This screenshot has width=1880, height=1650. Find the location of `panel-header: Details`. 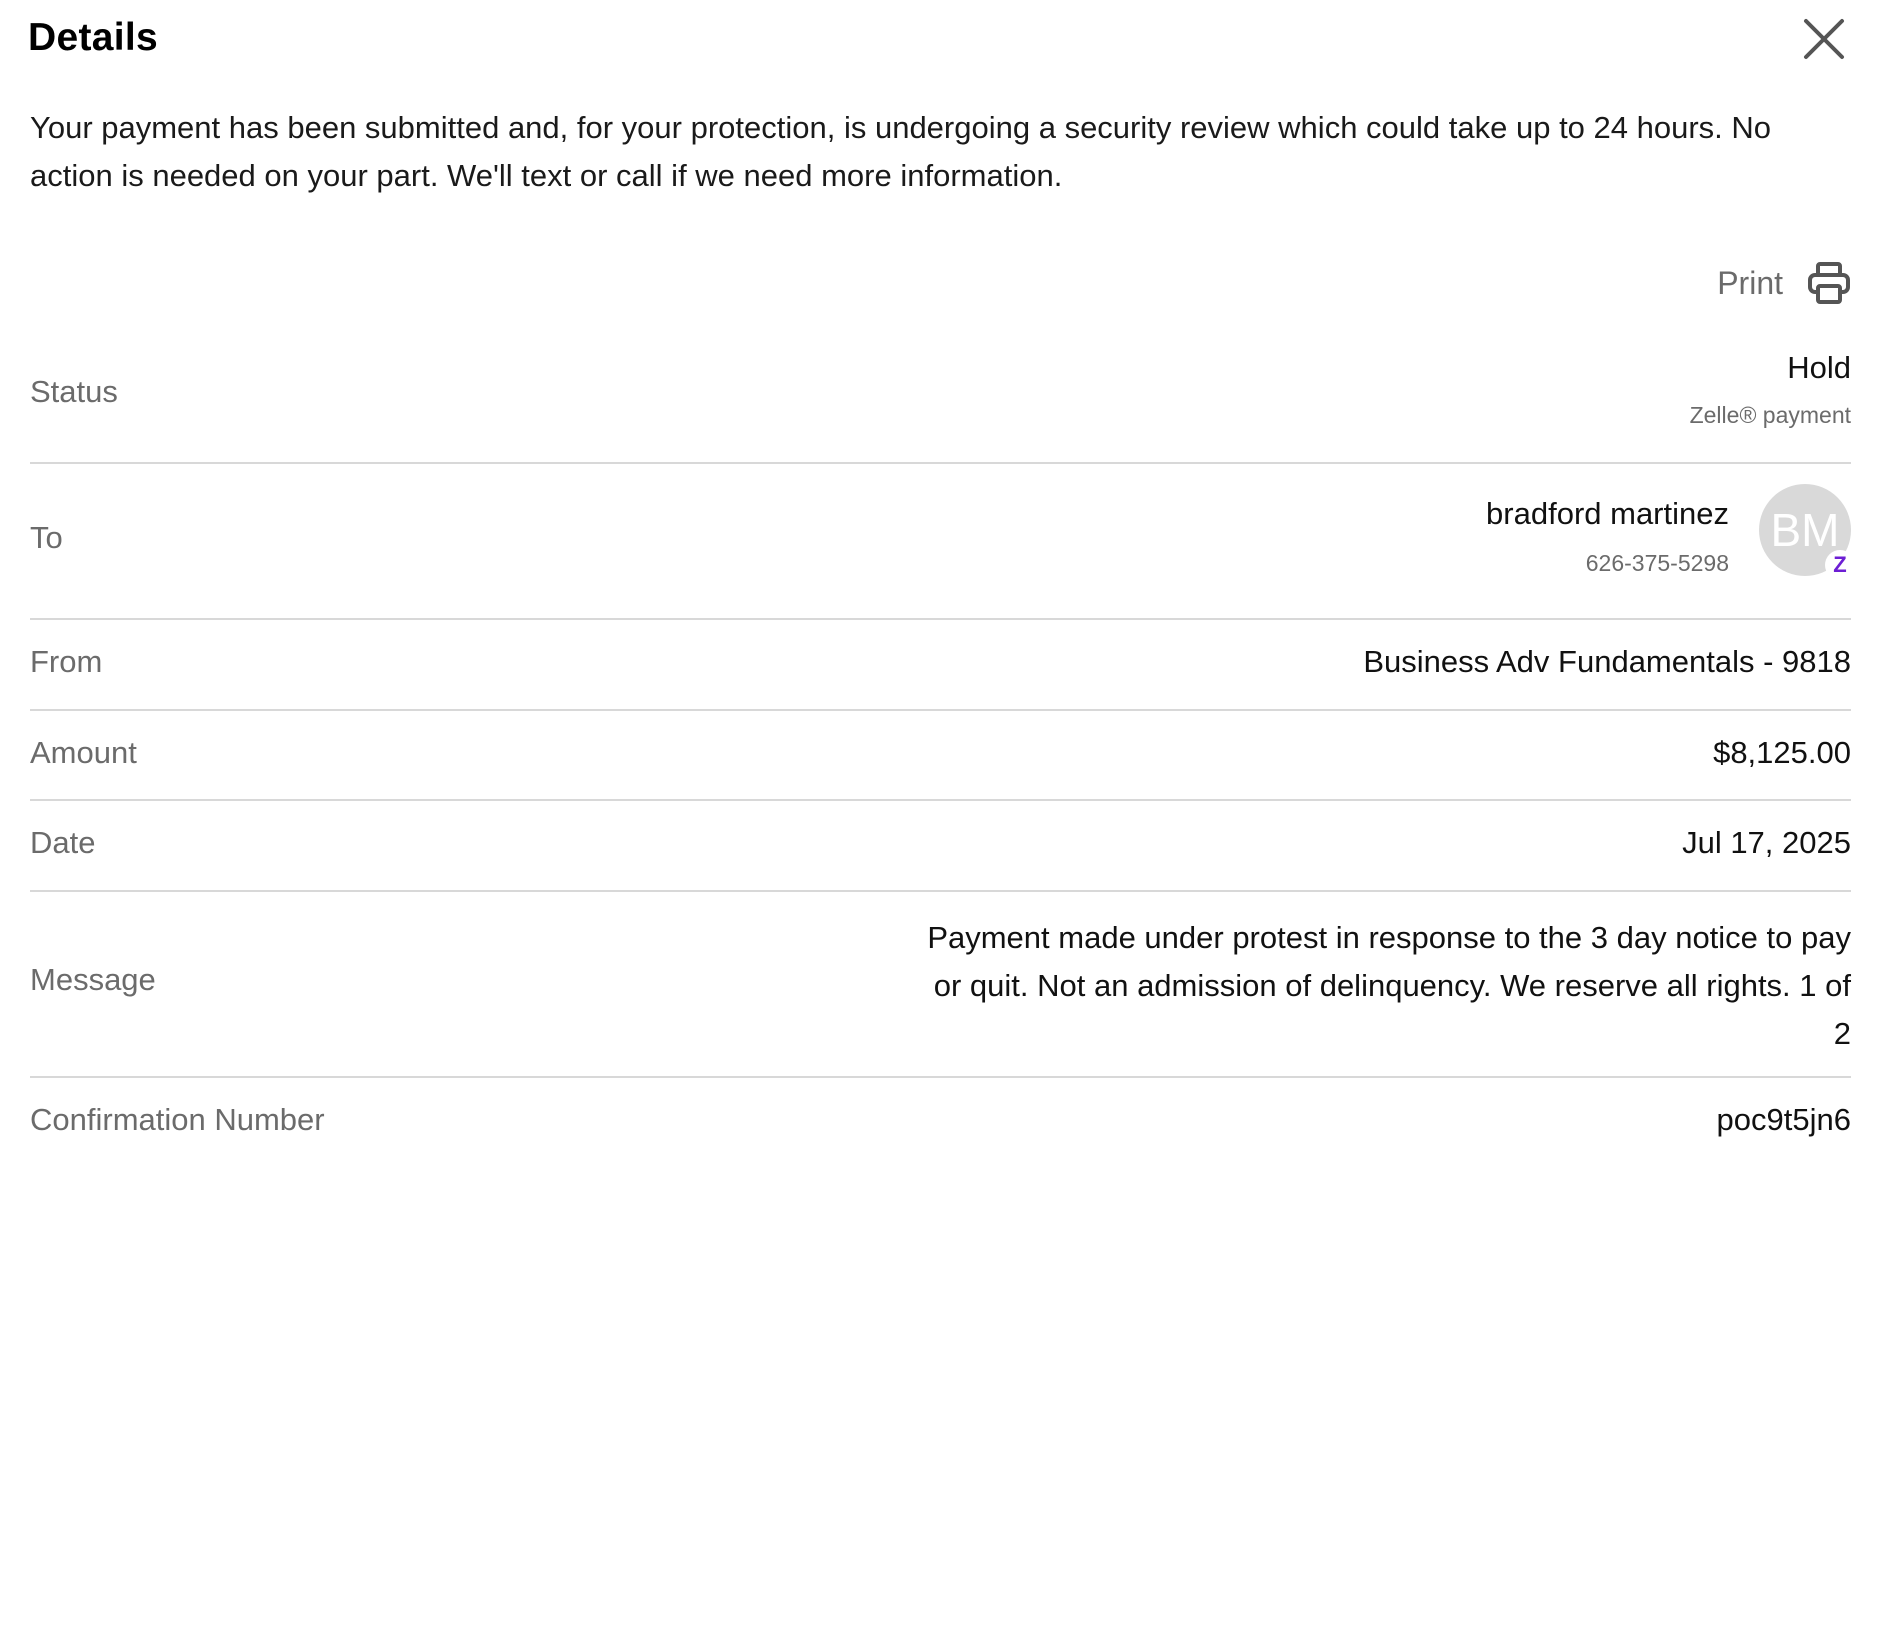

panel-header: Details is located at coordinates (939, 42).